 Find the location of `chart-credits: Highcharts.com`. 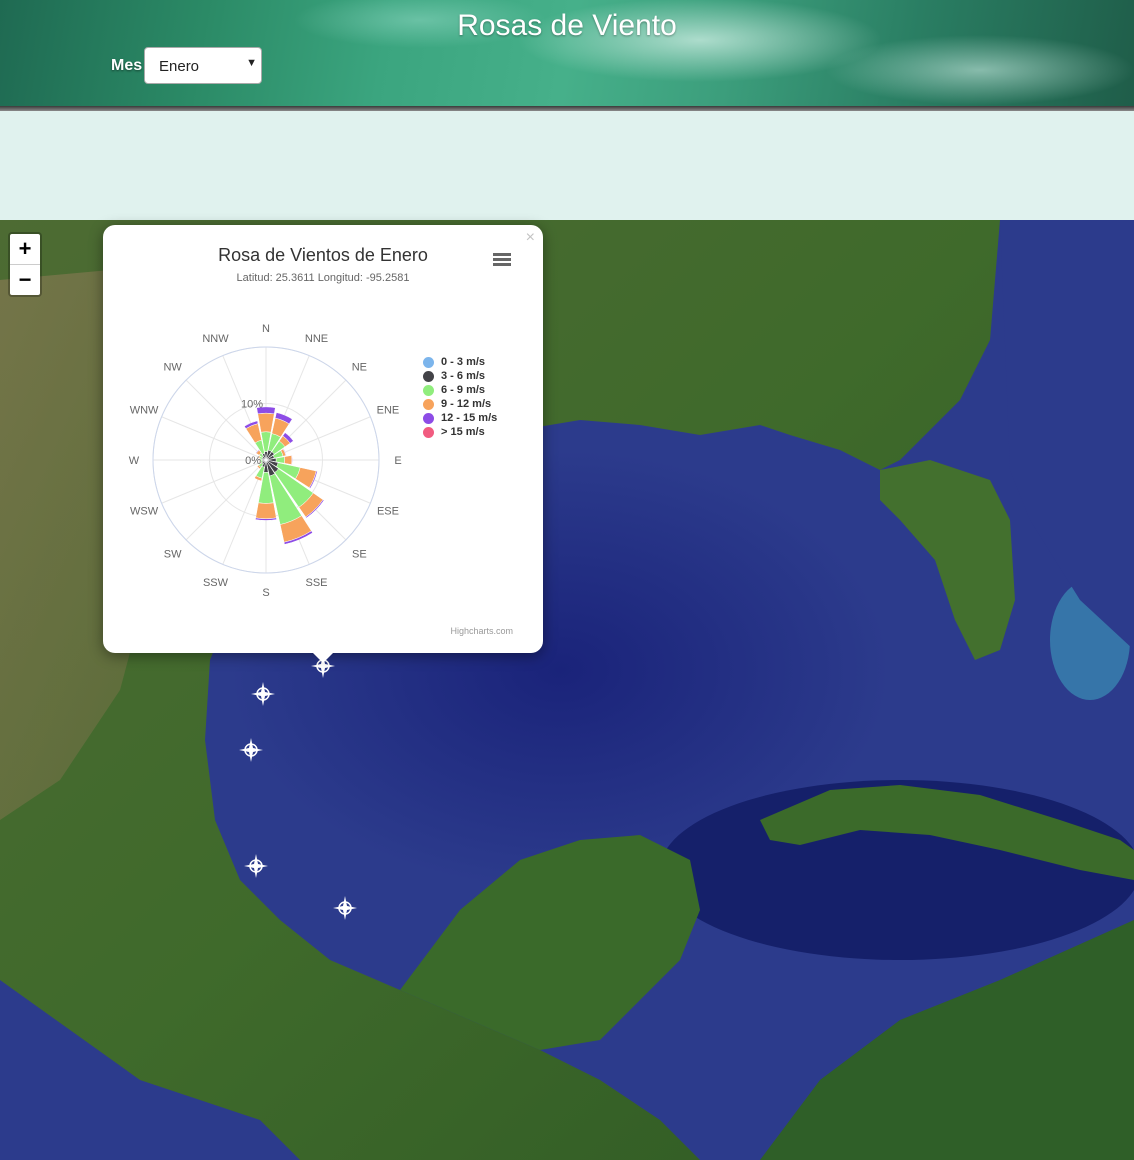

chart-credits: Highcharts.com is located at coordinates (481, 631).